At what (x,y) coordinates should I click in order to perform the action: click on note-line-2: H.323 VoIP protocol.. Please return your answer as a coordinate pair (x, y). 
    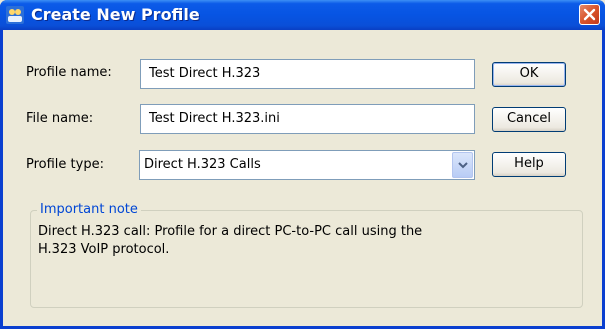
    Looking at the image, I should click on (104, 249).